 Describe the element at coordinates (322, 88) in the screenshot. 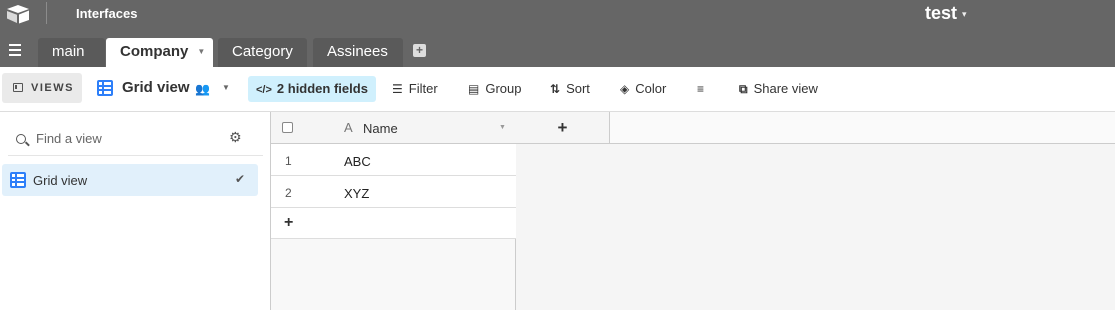

I see `hide-fields-label: 2 hidden fields` at that location.